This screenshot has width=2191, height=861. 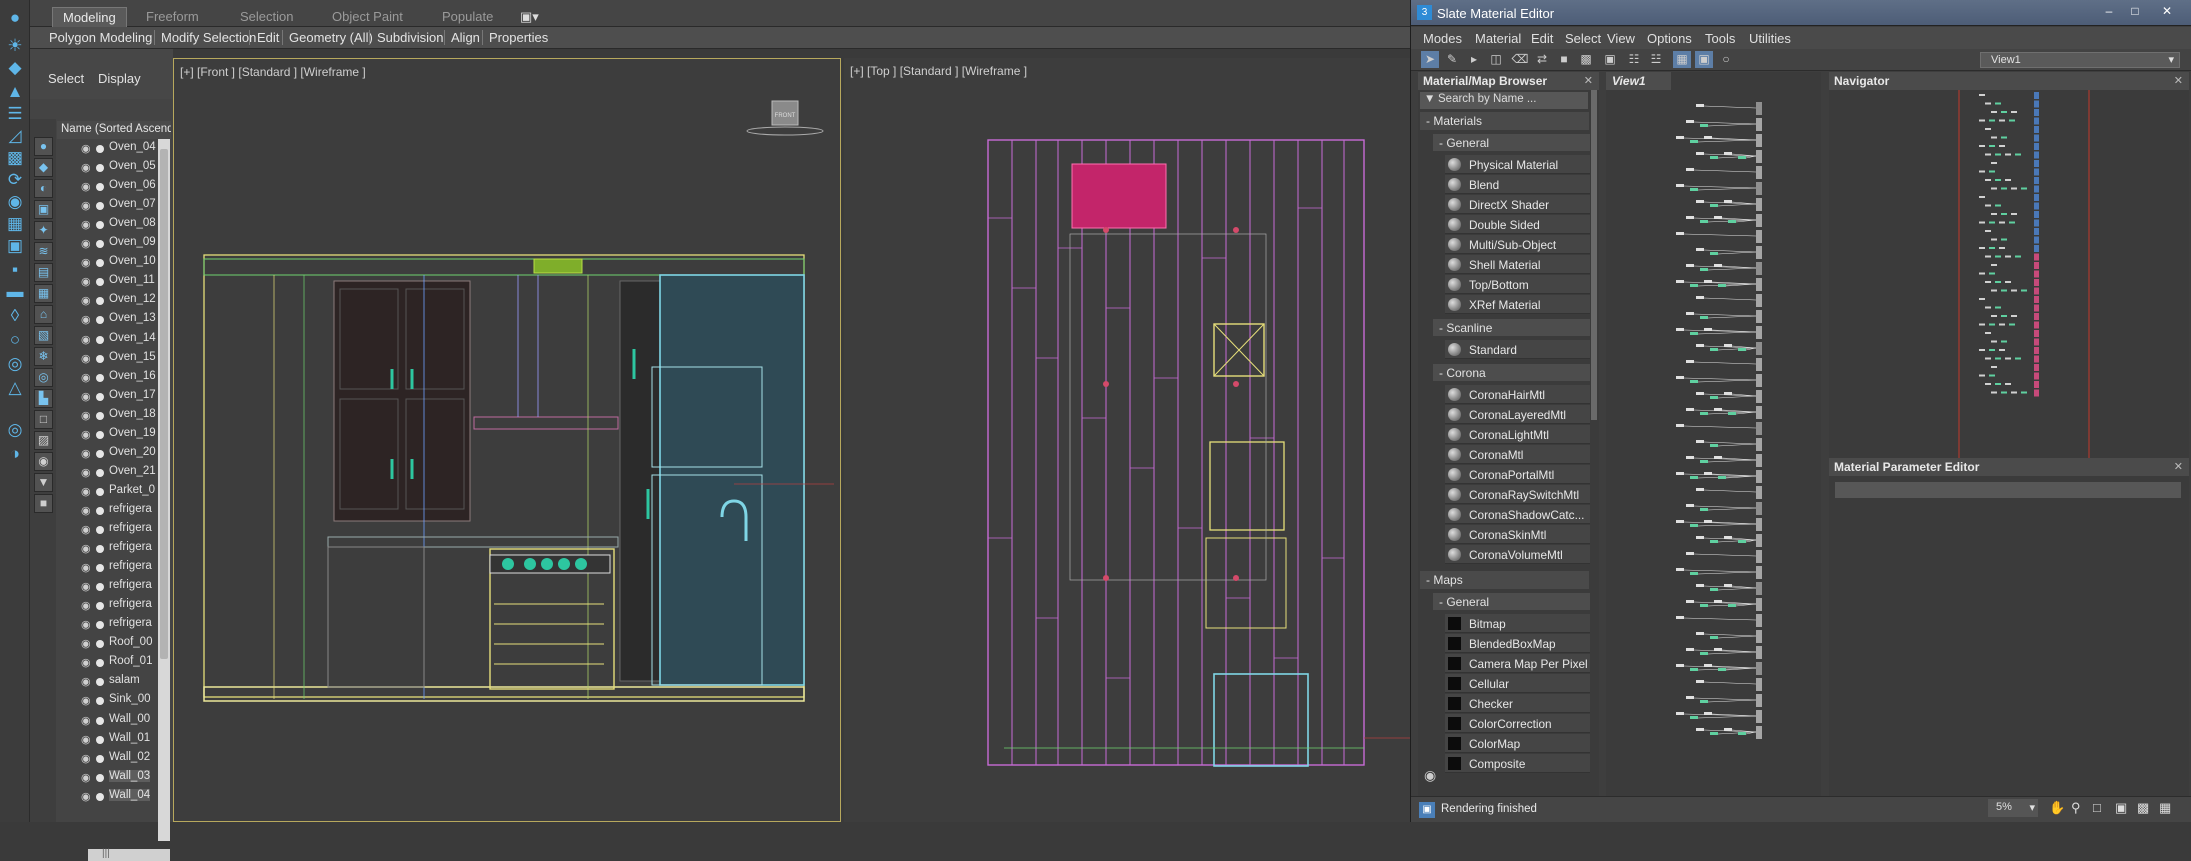 I want to click on explorer-row: ◉ Oven_06, so click(x=114, y=187).